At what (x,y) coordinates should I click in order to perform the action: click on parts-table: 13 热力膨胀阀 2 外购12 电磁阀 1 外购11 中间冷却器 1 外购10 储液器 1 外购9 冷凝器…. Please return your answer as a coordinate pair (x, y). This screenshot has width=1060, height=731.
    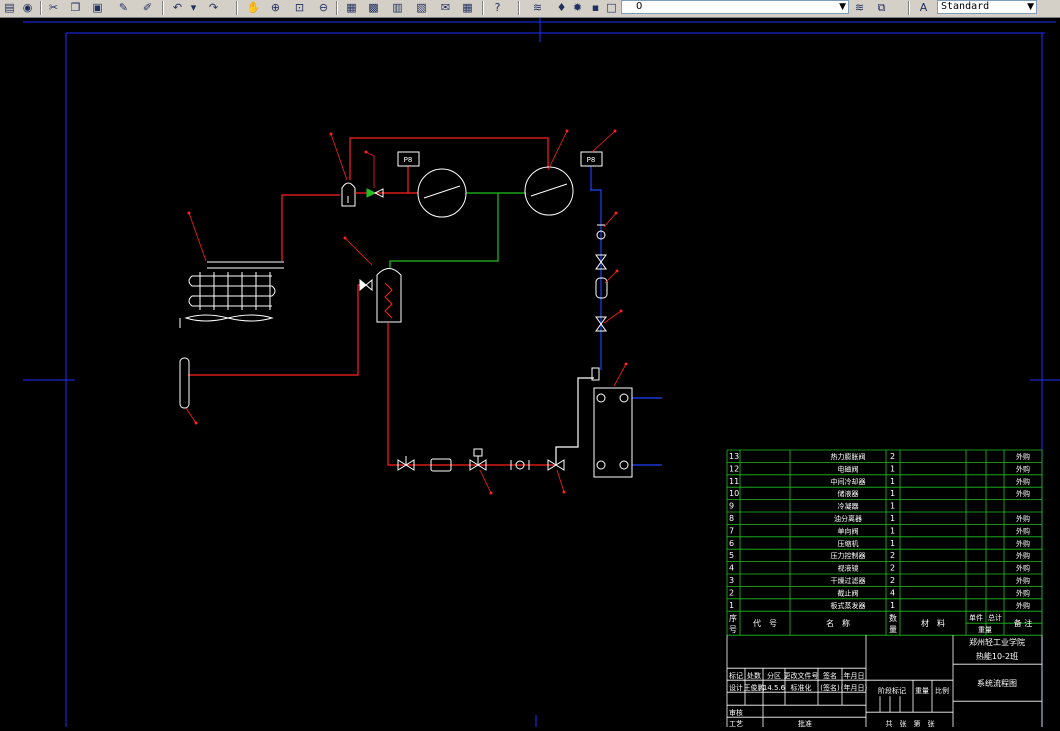
    Looking at the image, I should click on (884, 588).